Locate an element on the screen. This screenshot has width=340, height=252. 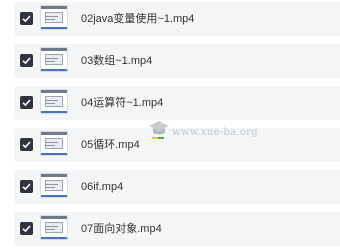
list-item: 07面向对象.mp4 is located at coordinates (177, 229).